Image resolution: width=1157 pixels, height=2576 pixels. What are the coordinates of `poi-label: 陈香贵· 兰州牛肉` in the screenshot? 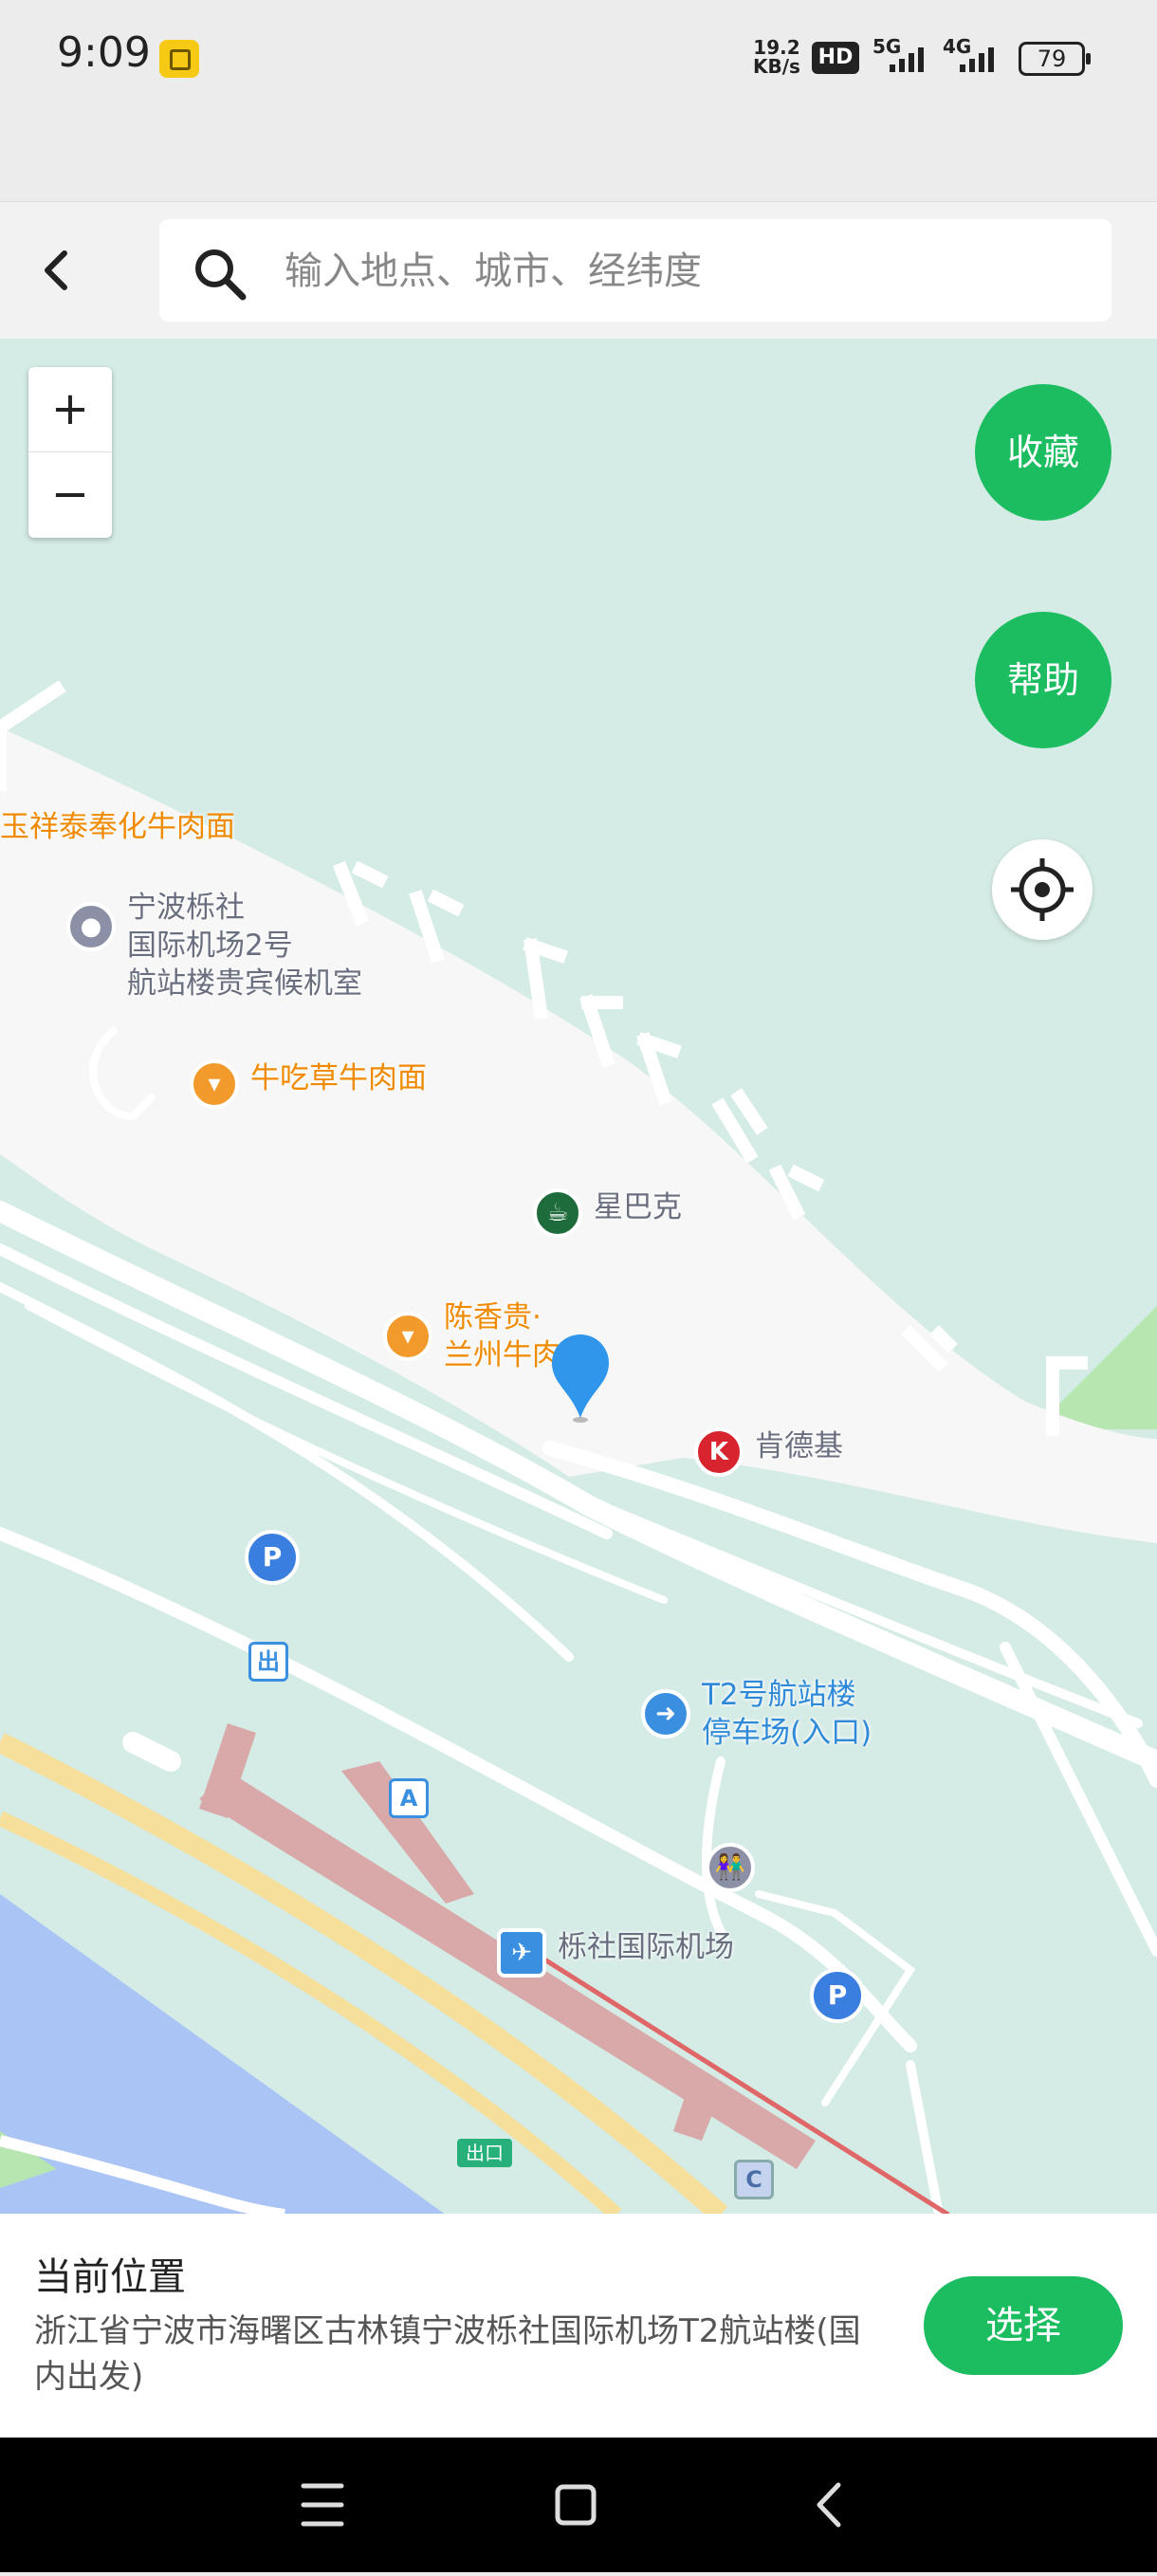 It's located at (502, 1336).